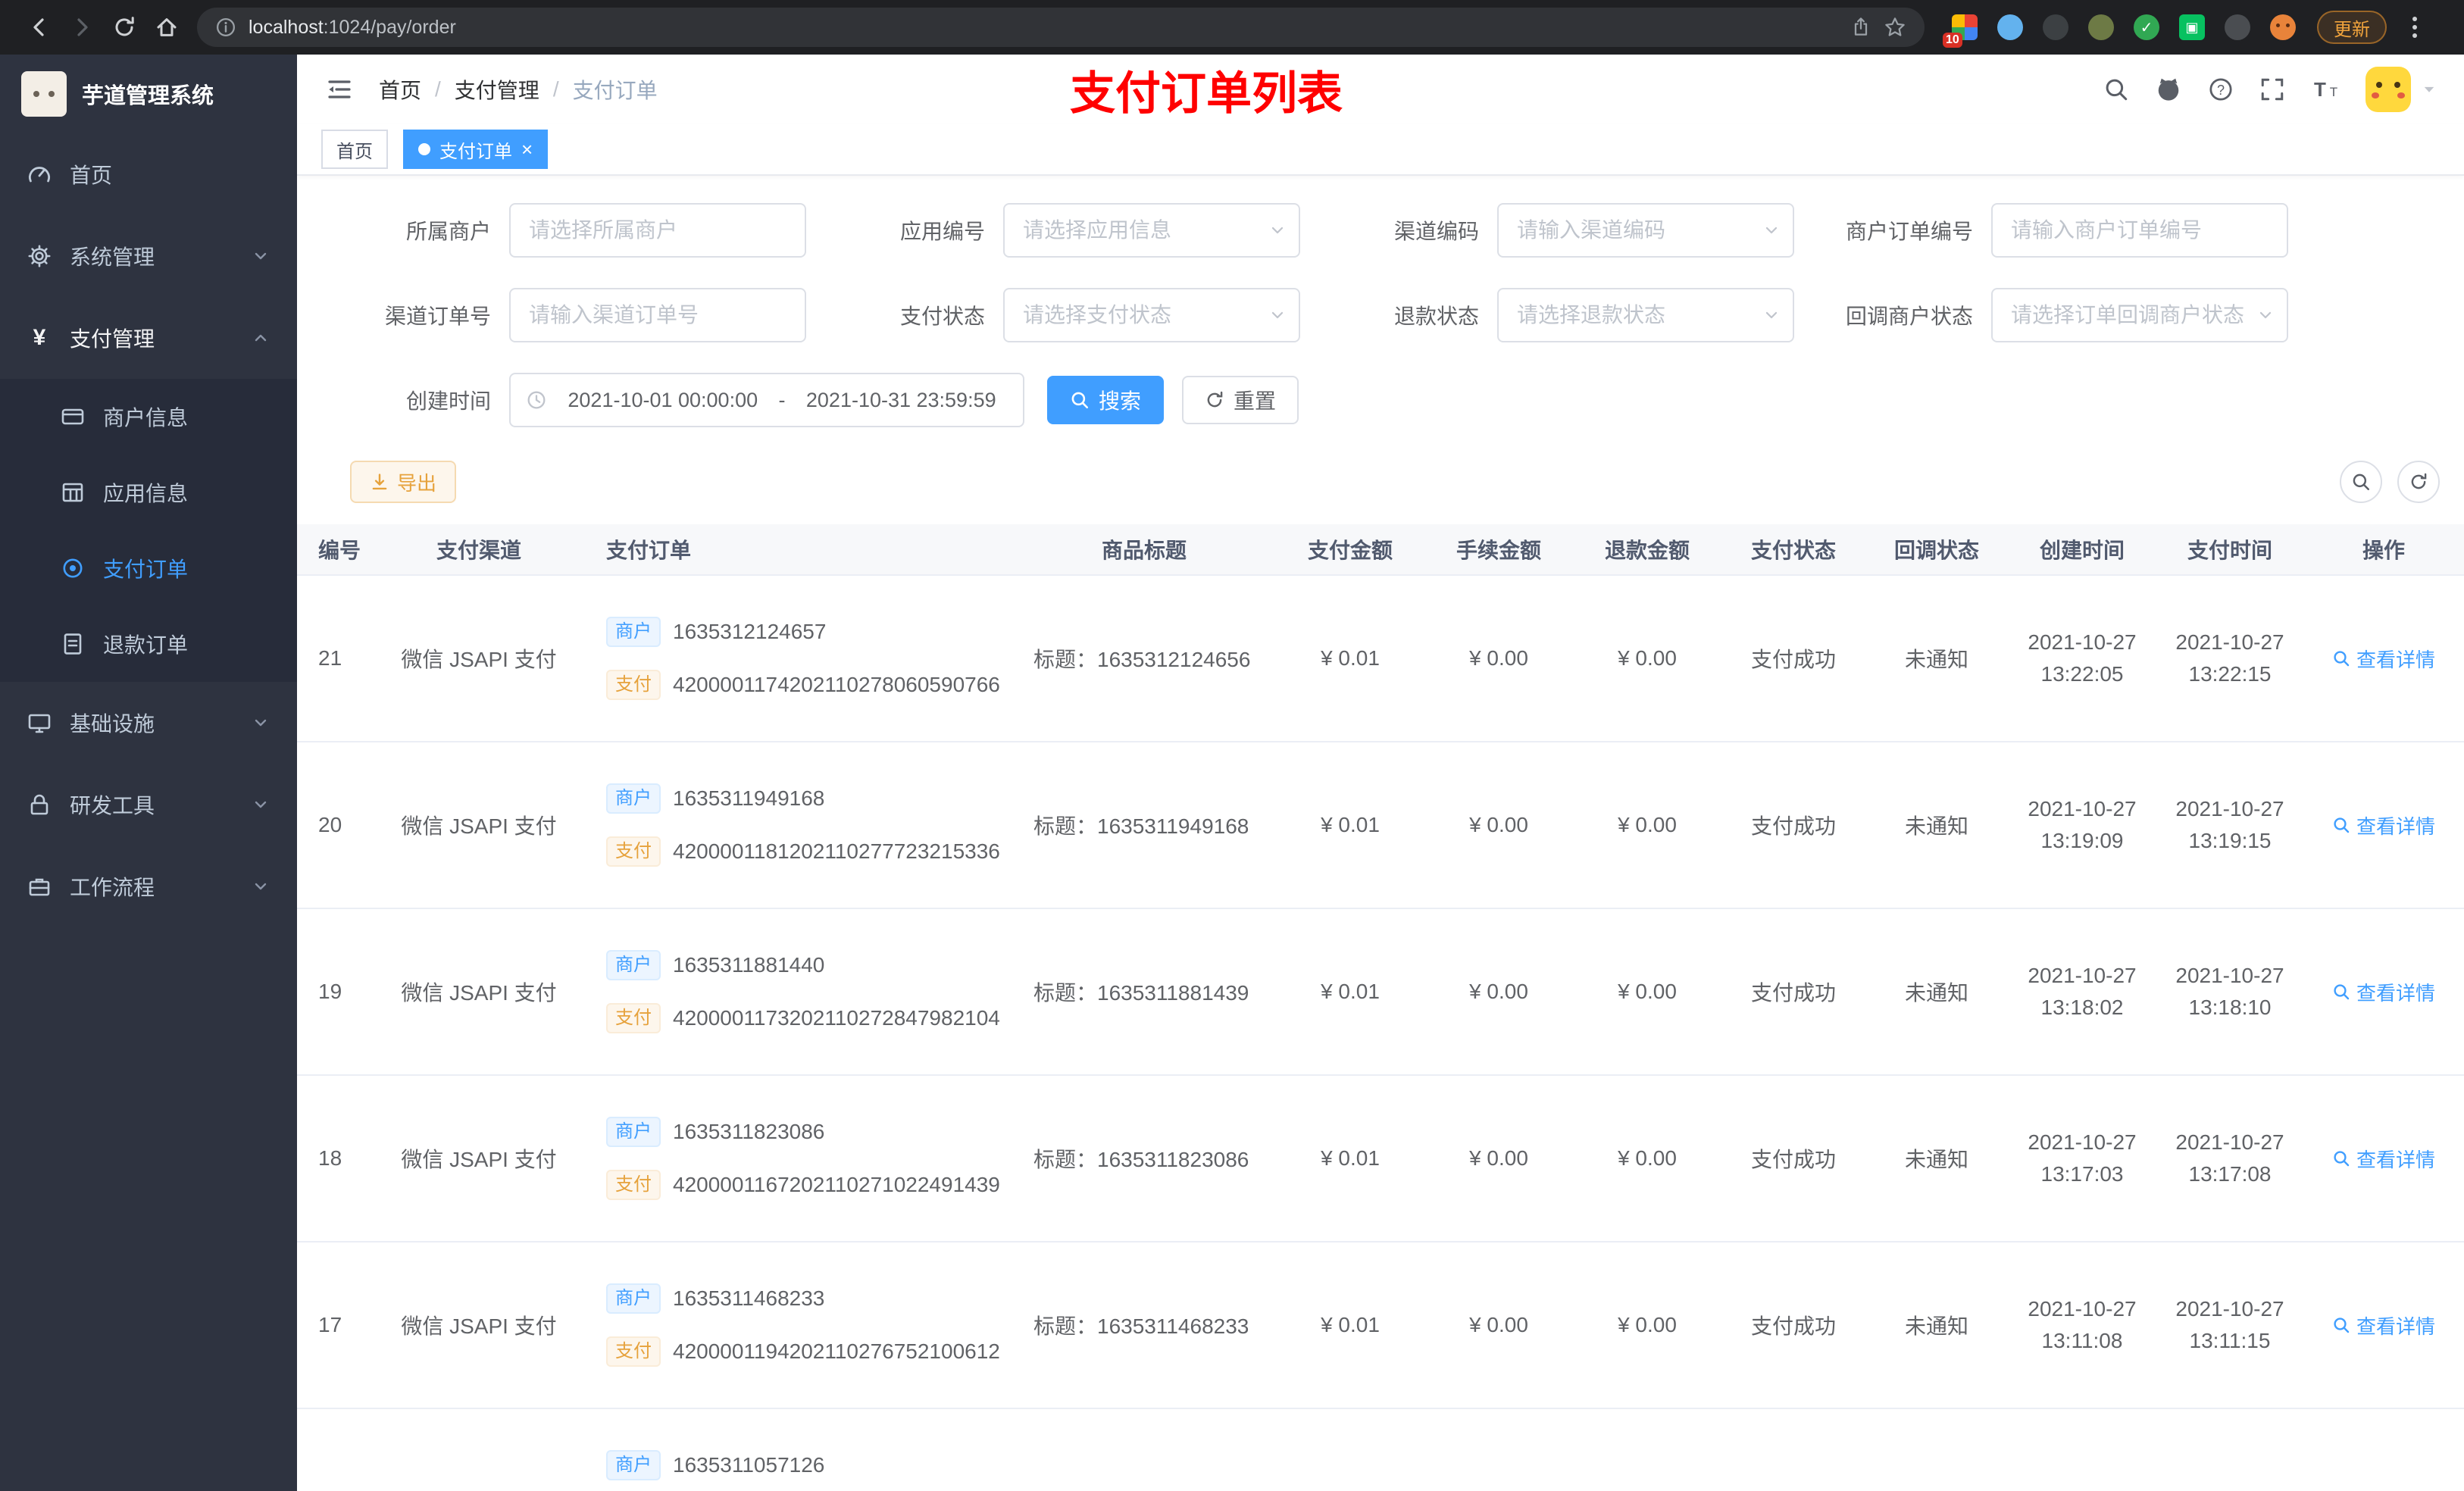 This screenshot has width=2464, height=1491. What do you see at coordinates (2418, 482) in the screenshot?
I see `refresh-button` at bounding box center [2418, 482].